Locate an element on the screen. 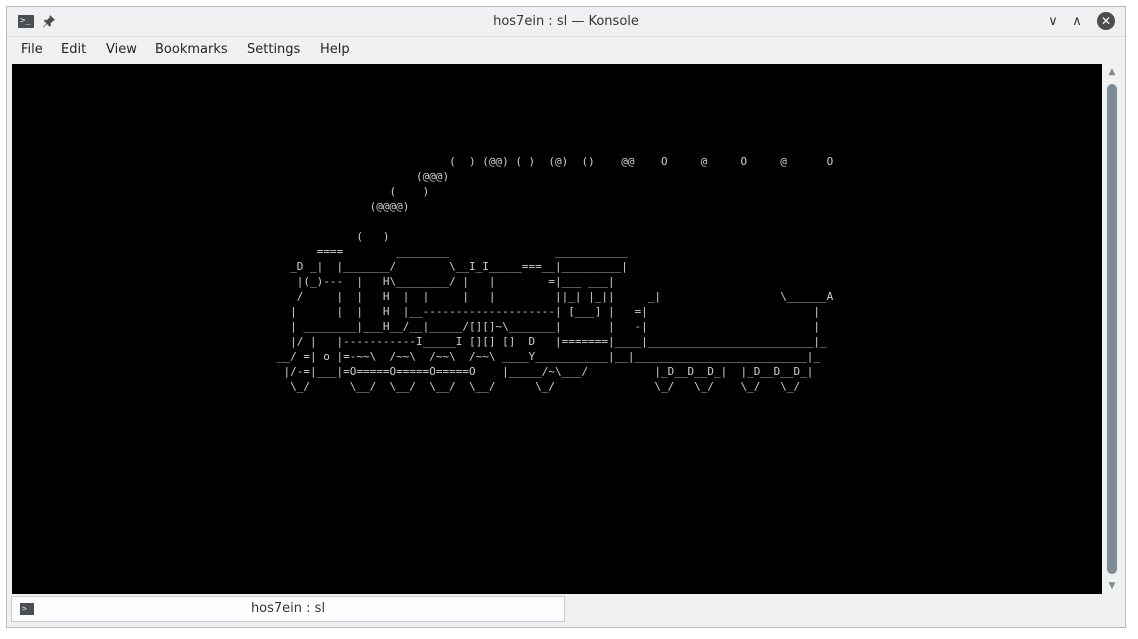 This screenshot has width=1138, height=639. minimize-button: ∨ is located at coordinates (1053, 21).